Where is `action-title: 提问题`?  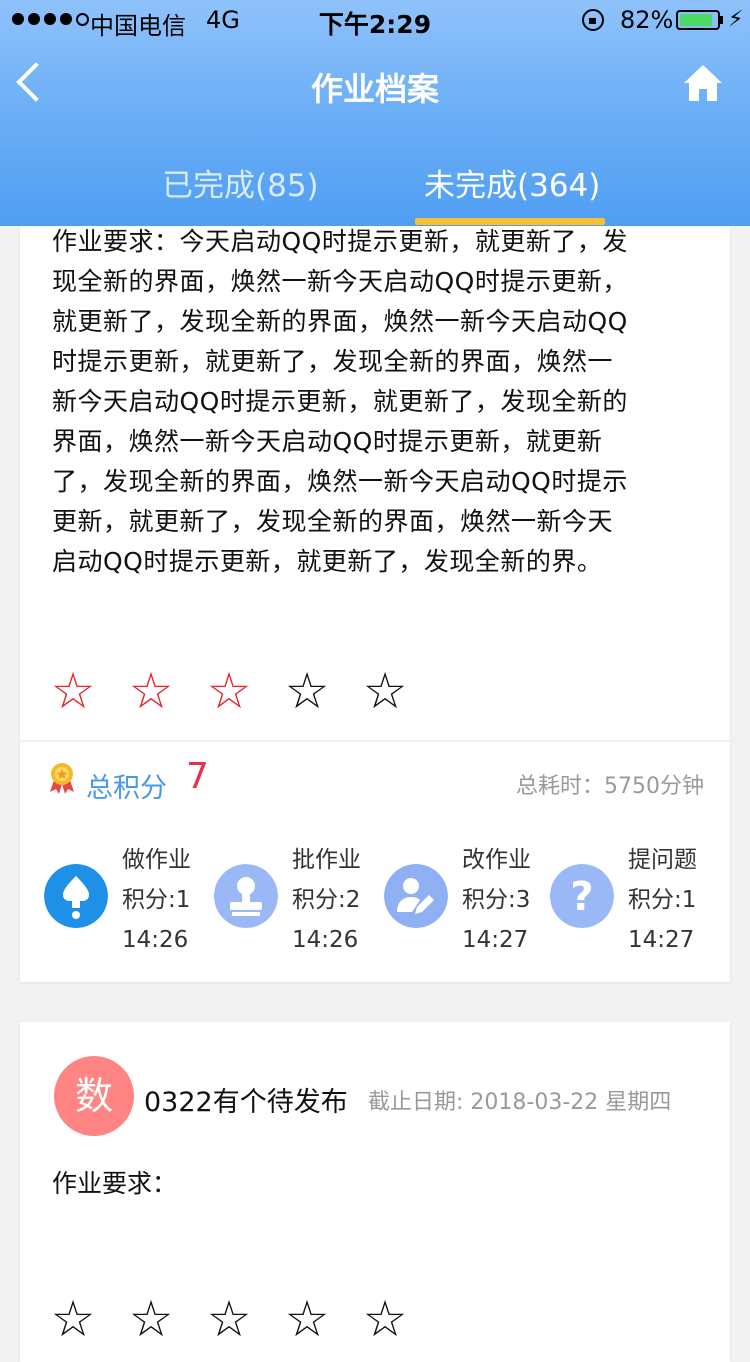
action-title: 提问题 is located at coordinates (662, 860).